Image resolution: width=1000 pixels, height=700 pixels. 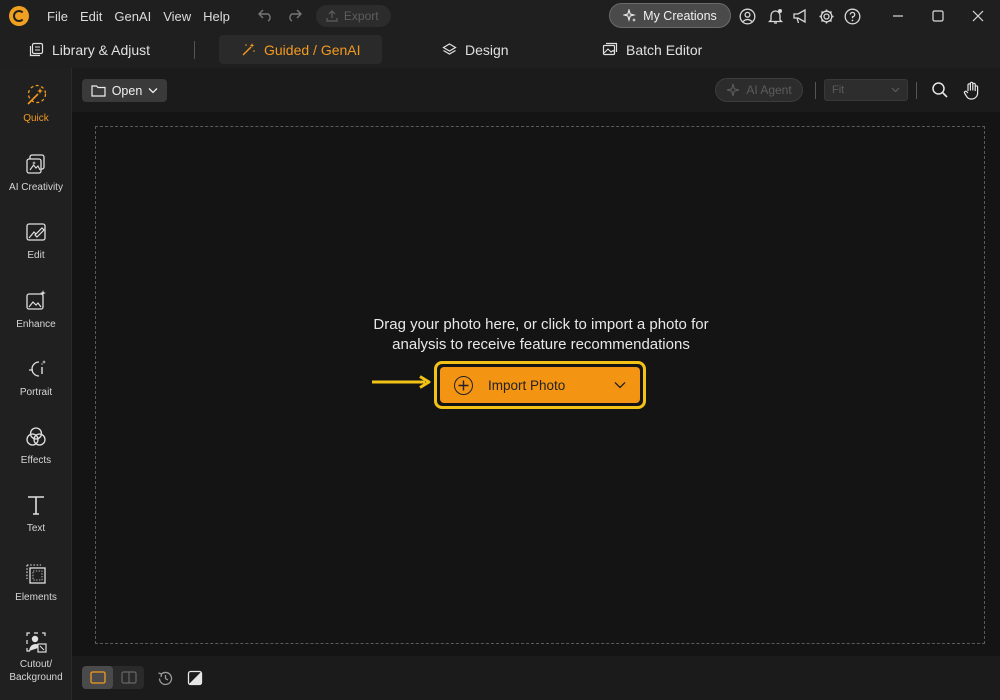 I want to click on import-photo-highlight: Import Photo, so click(x=540, y=385).